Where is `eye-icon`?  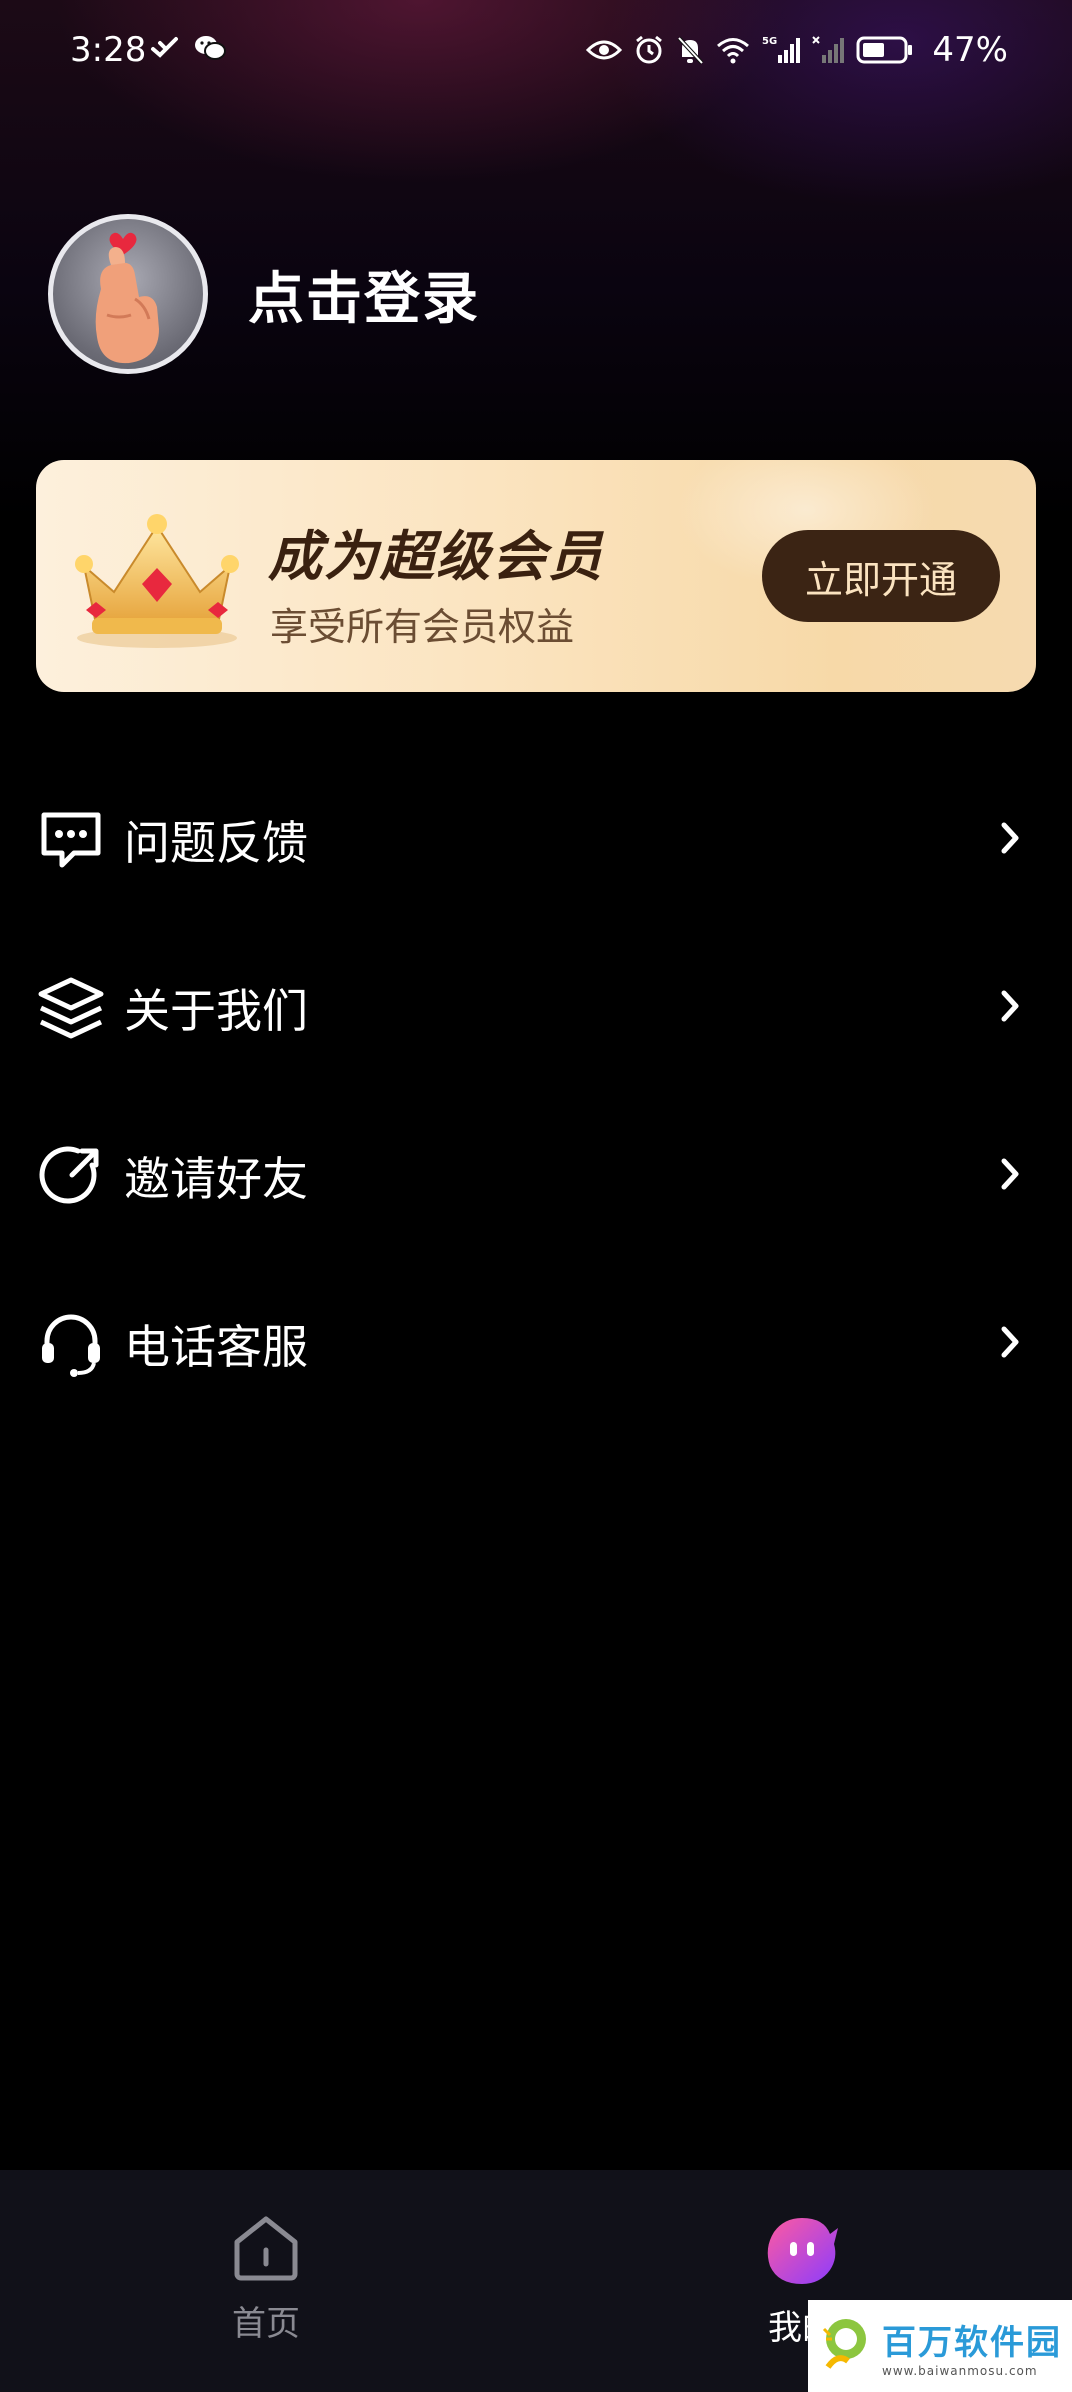 eye-icon is located at coordinates (604, 50).